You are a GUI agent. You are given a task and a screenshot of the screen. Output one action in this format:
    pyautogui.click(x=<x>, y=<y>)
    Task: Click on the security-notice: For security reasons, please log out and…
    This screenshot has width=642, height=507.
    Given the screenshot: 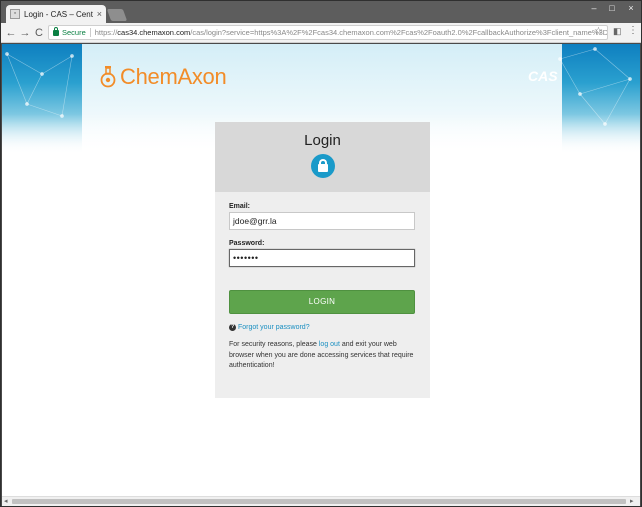 What is the action you would take?
    pyautogui.click(x=324, y=356)
    